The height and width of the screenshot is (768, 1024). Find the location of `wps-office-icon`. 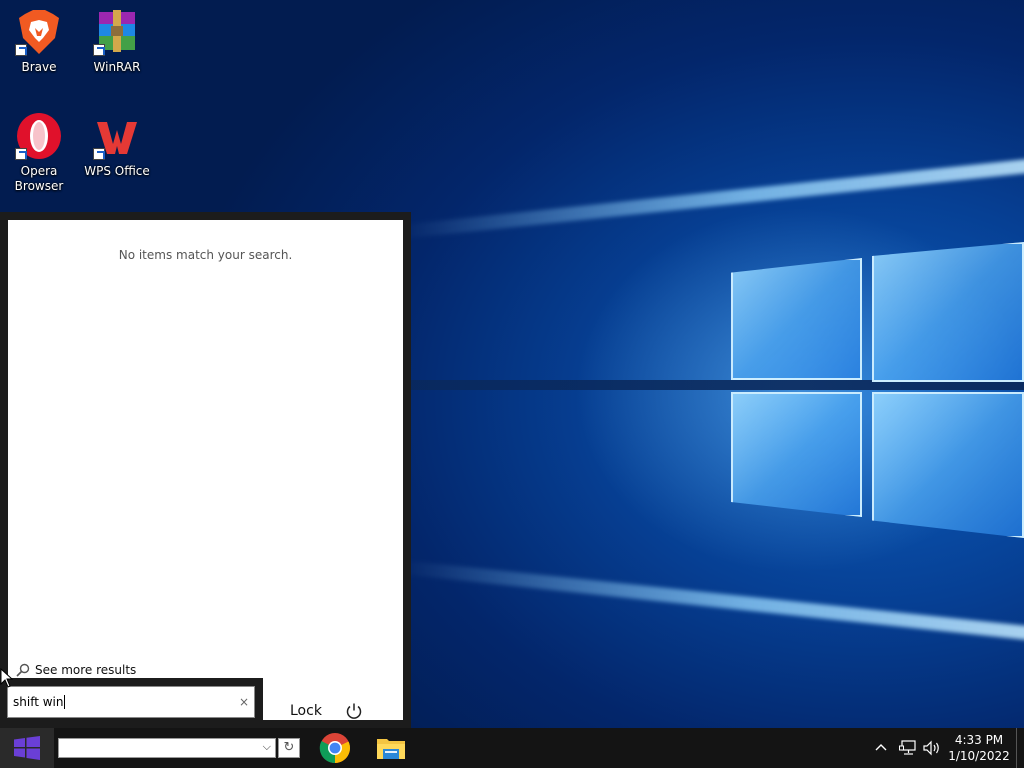

wps-office-icon is located at coordinates (117, 136).